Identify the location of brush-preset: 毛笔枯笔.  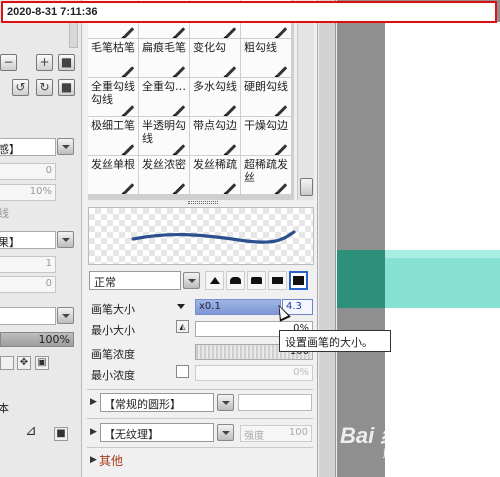
(113, 58).